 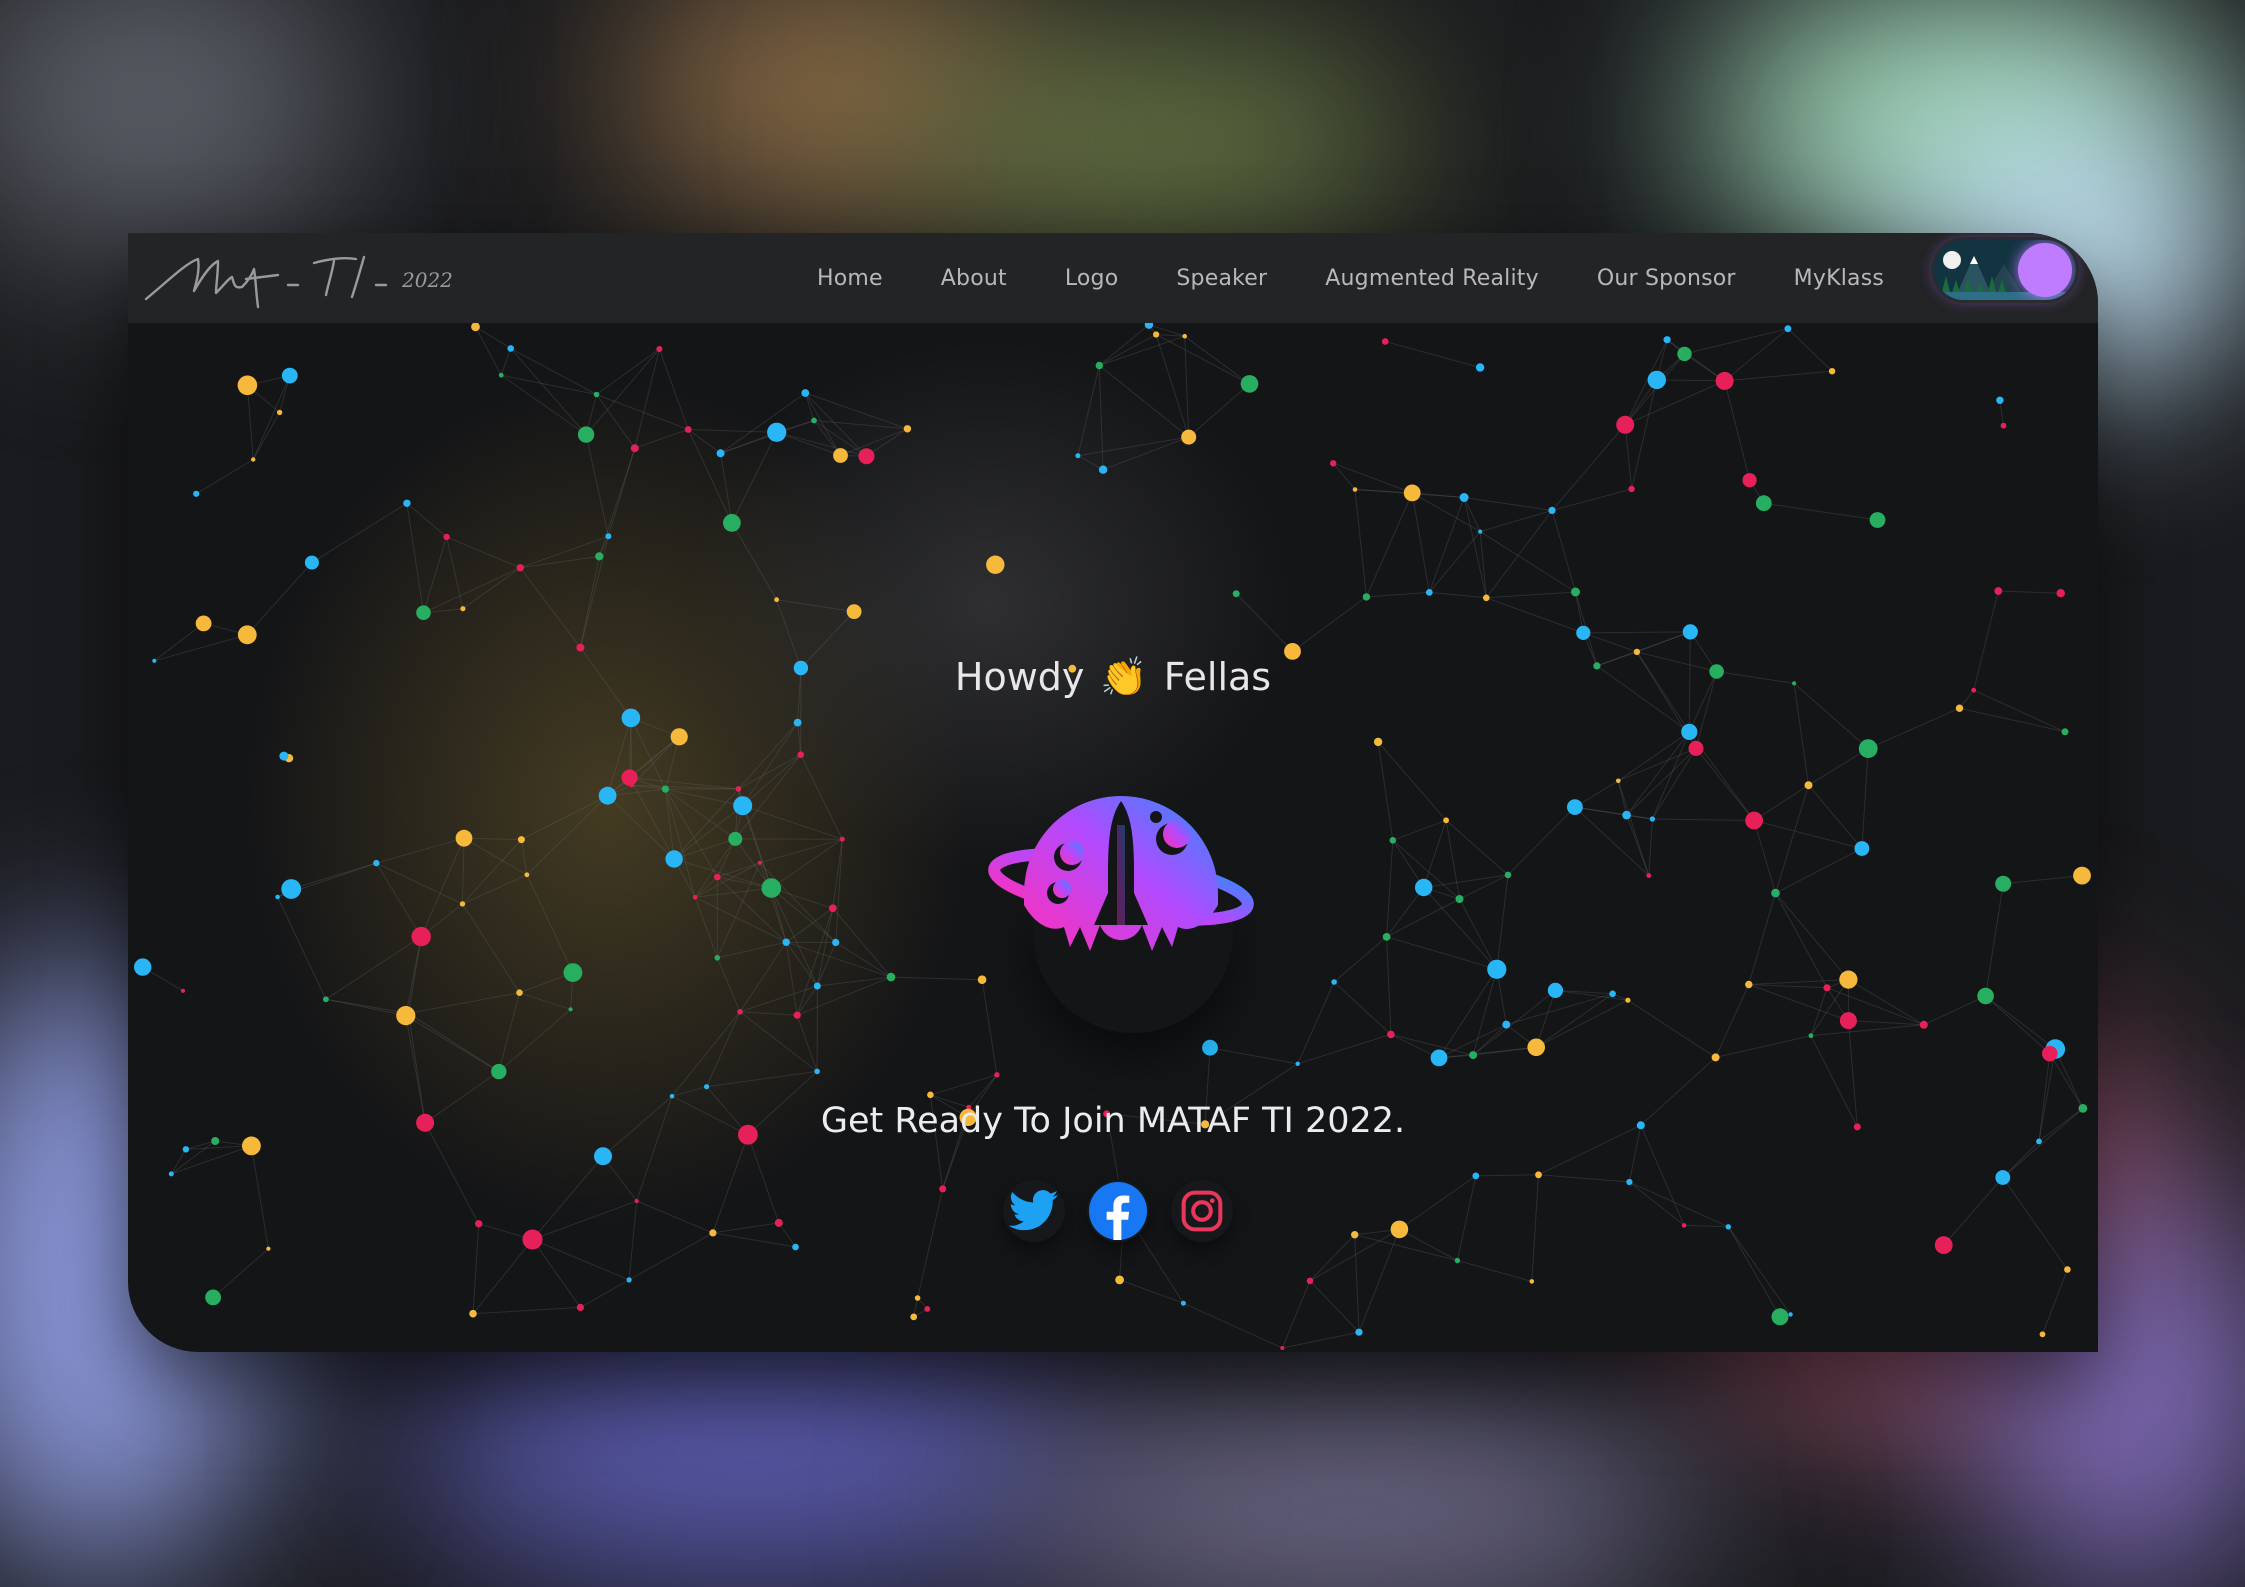 What do you see at coordinates (2045, 270) in the screenshot?
I see `toggle-knob` at bounding box center [2045, 270].